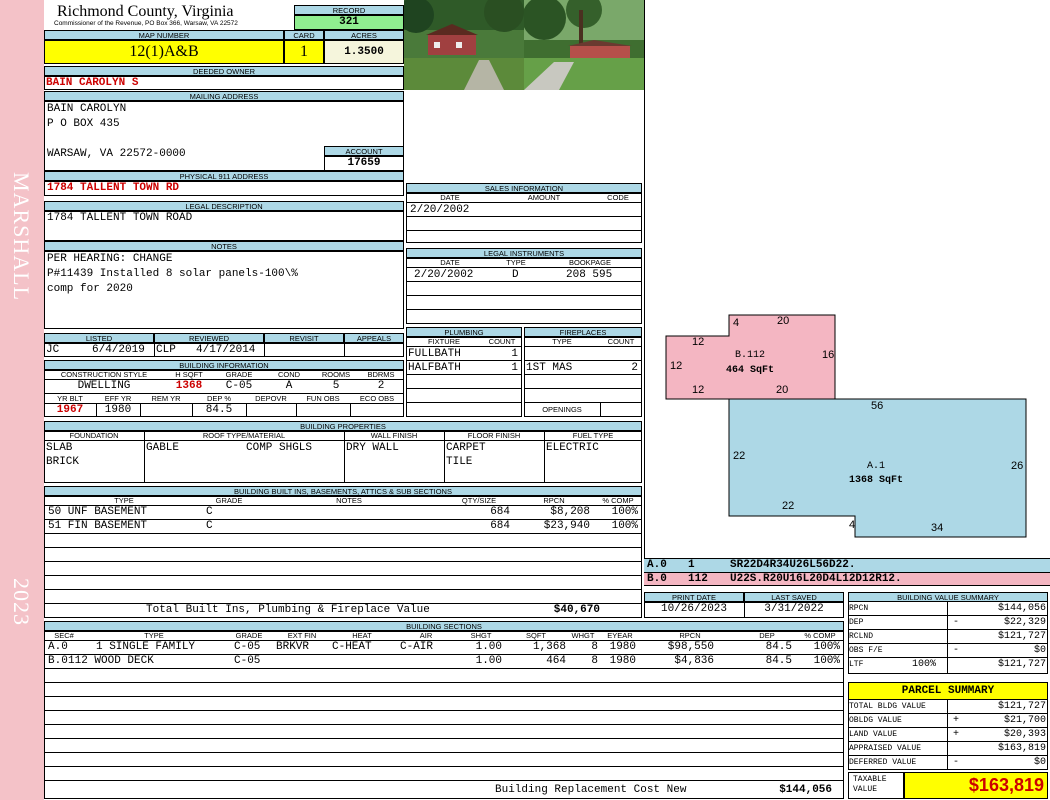  What do you see at coordinates (224, 96) in the screenshot?
I see `mailing-address-header: MAILING ADDRESS` at bounding box center [224, 96].